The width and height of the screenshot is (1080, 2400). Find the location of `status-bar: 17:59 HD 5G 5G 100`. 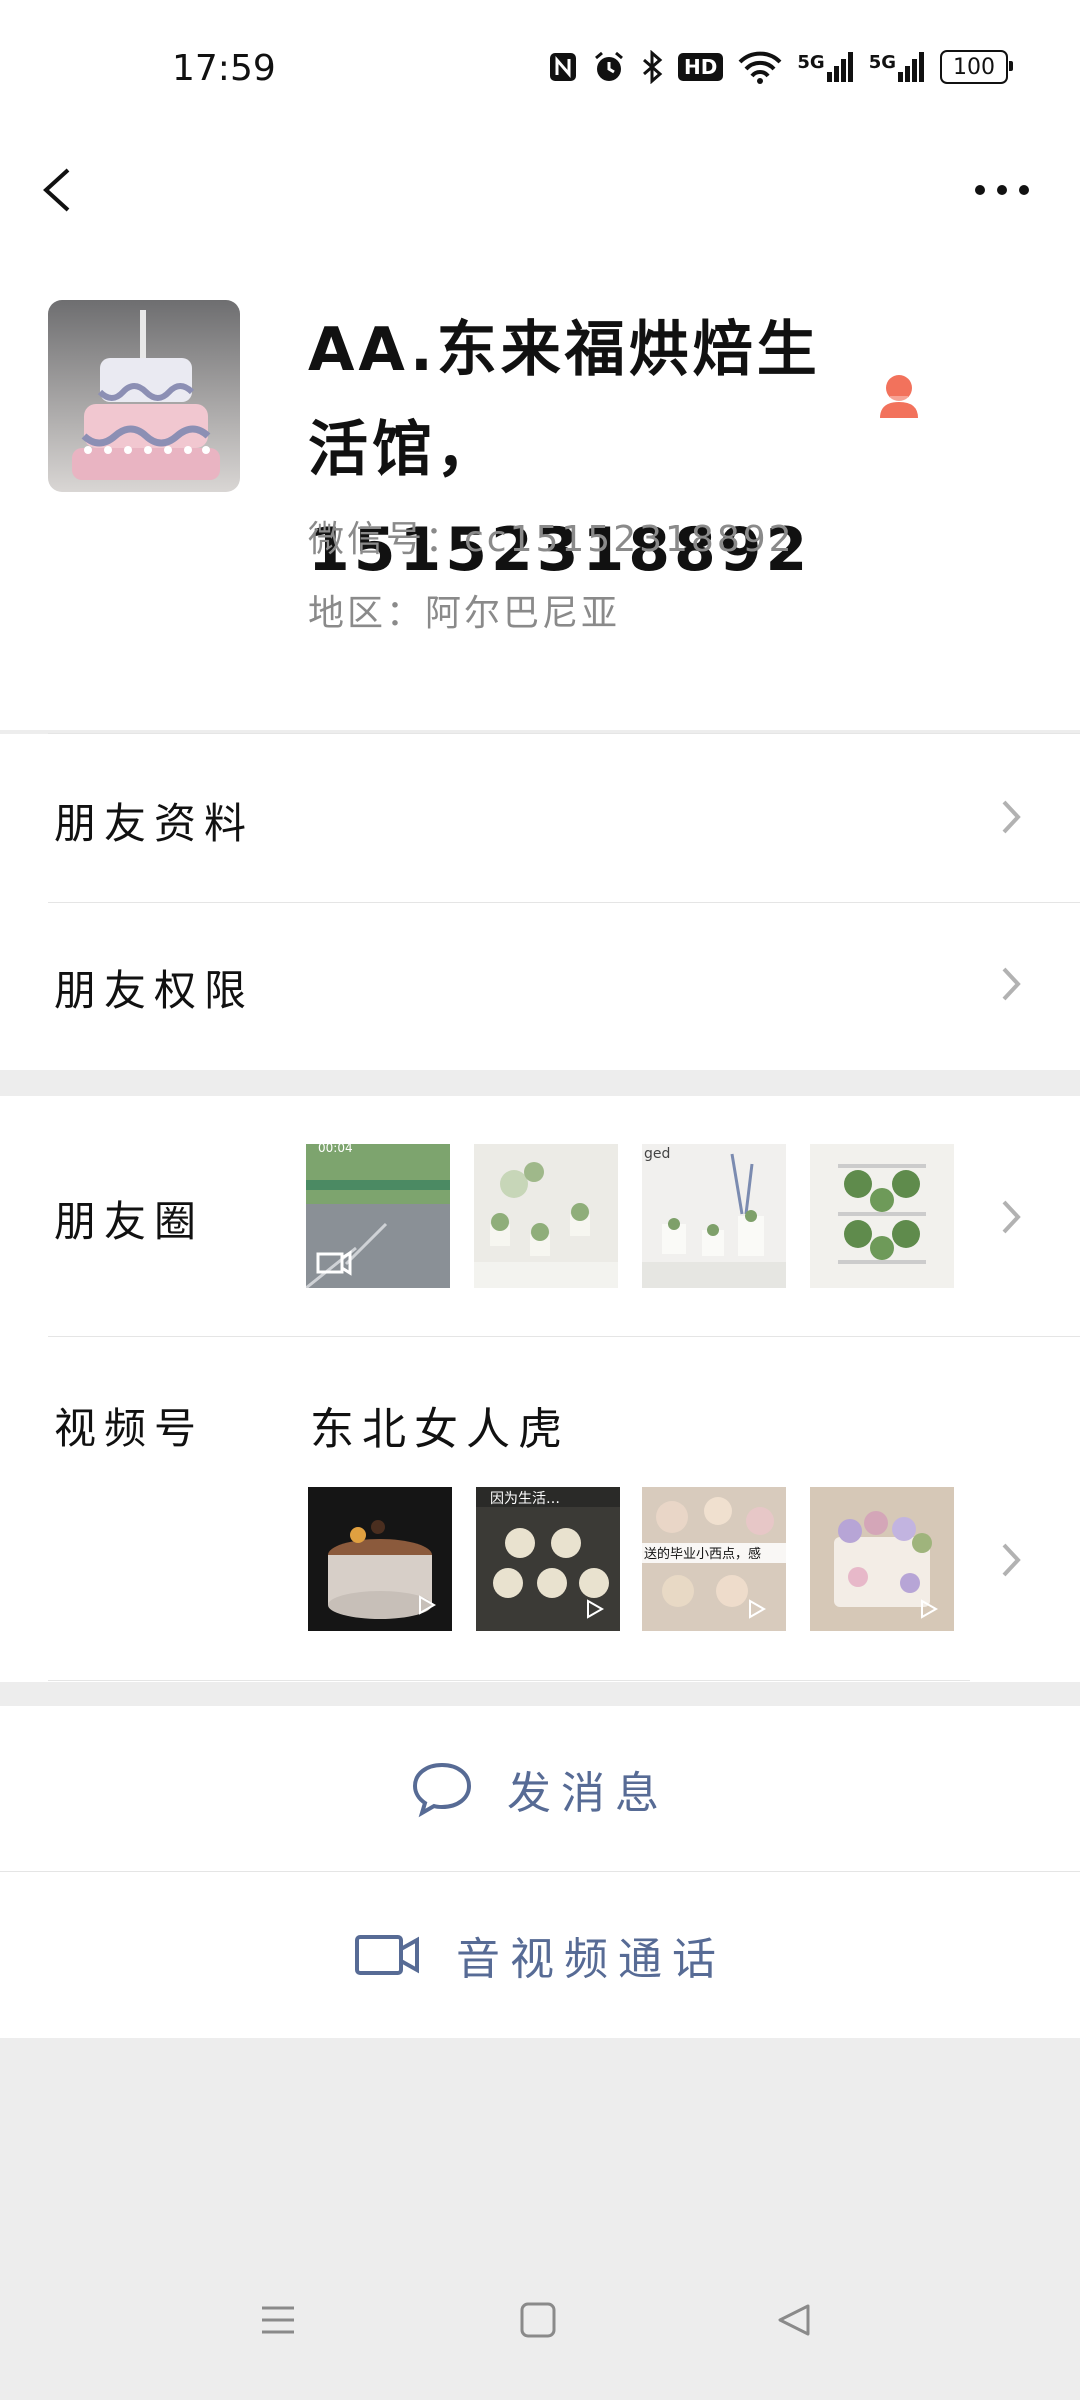

status-bar: 17:59 HD 5G 5G 100 is located at coordinates (540, 70).